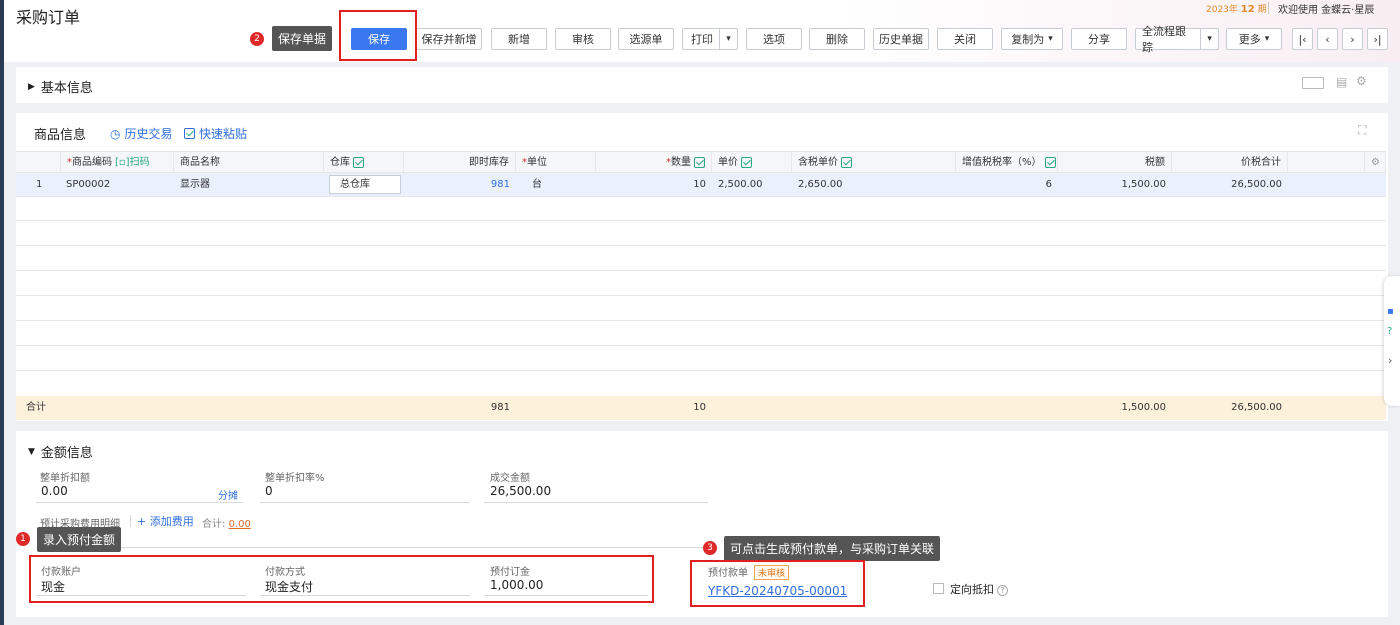 Image resolution: width=1400 pixels, height=625 pixels. Describe the element at coordinates (1377, 39) in the screenshot. I see `last-record-icon: ›|` at that location.